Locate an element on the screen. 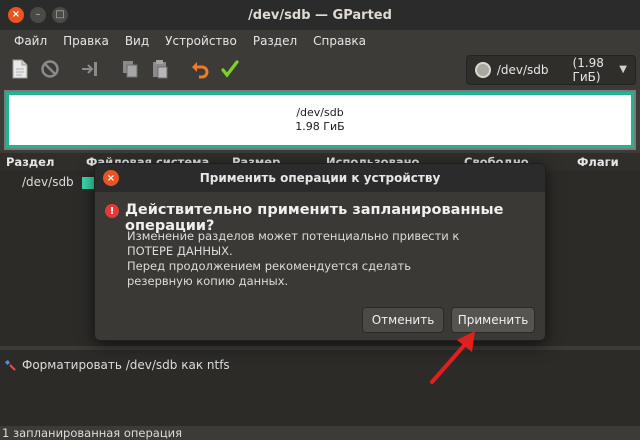 The width and height of the screenshot is (640, 440). window-titlebar: × – □ /dev/sdb — GParted is located at coordinates (320, 15).